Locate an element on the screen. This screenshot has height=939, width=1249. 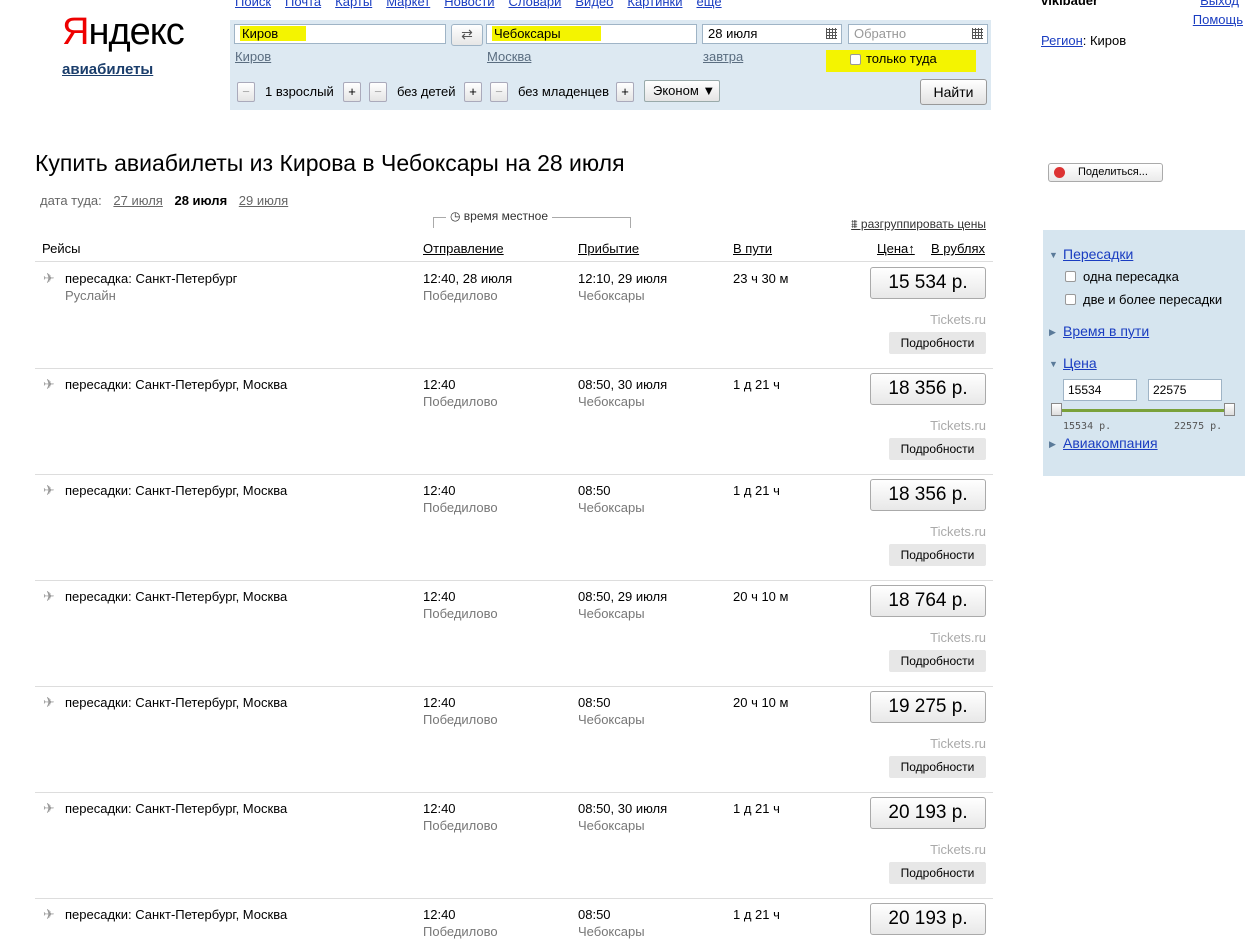
price-slider-min-handle is located at coordinates (1056, 409).